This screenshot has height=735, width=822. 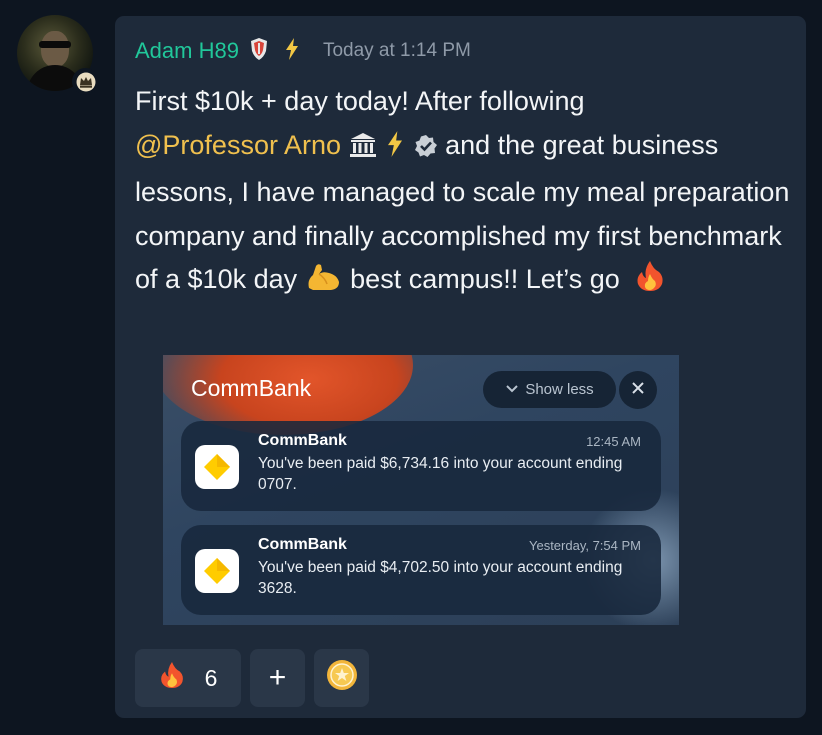 I want to click on bank-icon, so click(x=363, y=150).